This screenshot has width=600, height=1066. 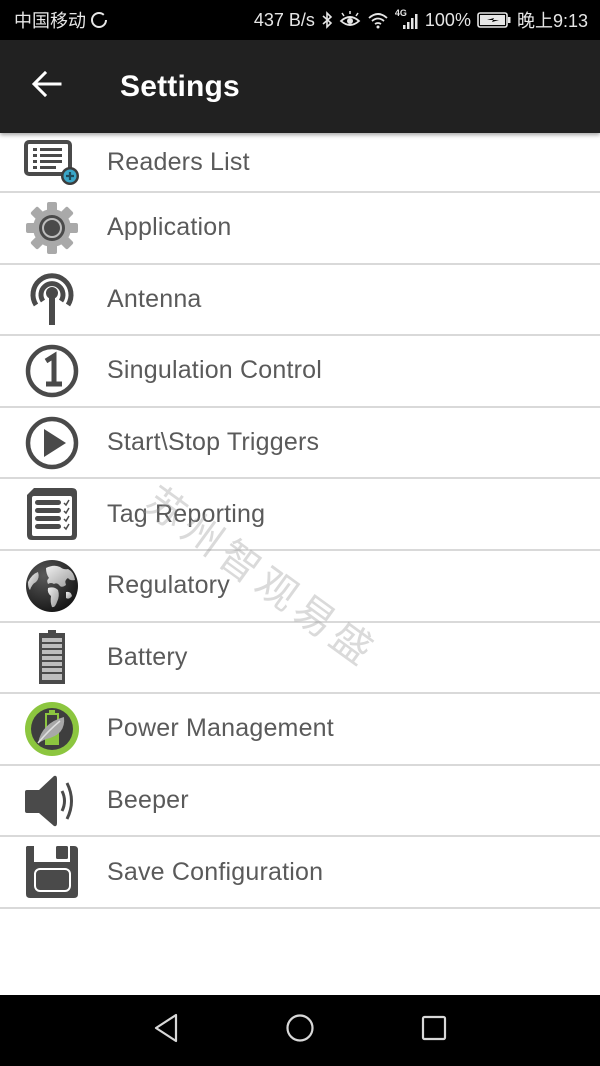 What do you see at coordinates (180, 86) in the screenshot?
I see `page-title: Settings` at bounding box center [180, 86].